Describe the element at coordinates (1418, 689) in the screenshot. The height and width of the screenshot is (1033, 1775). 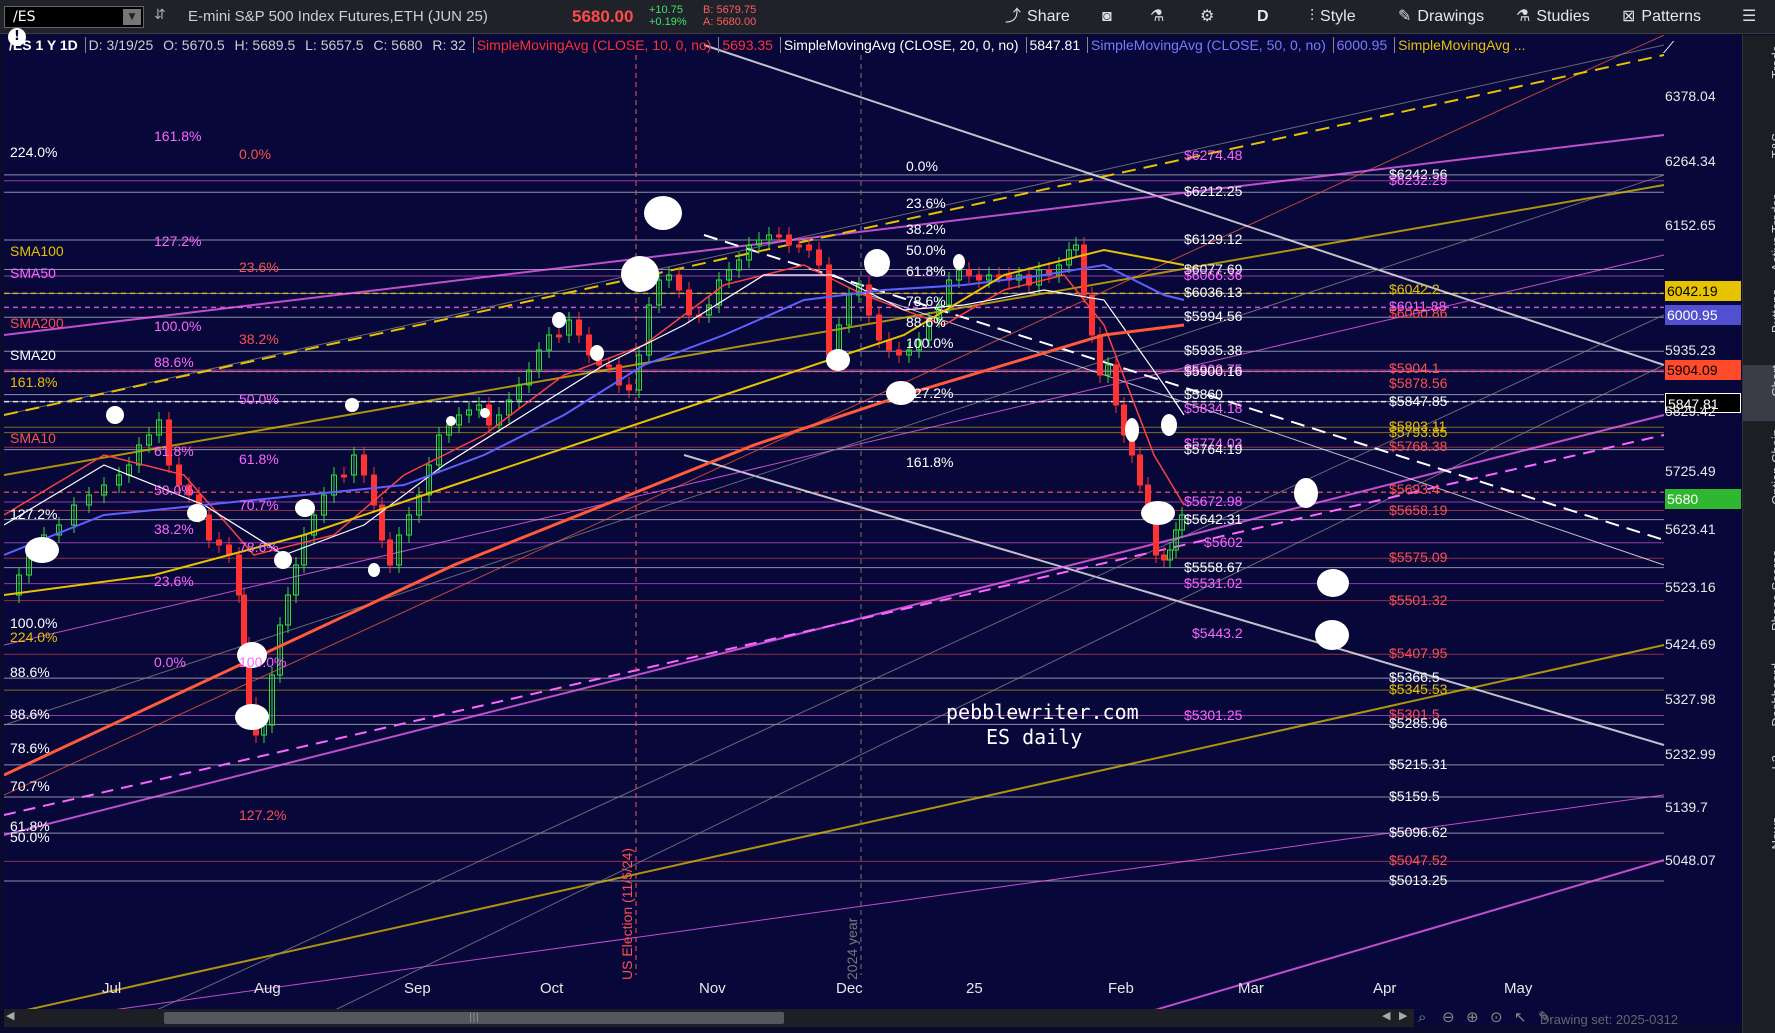
I see `level-label: $5345.53` at that location.